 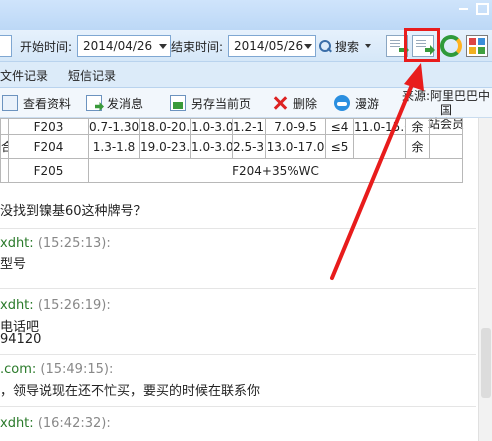 What do you see at coordinates (118, 46) in the screenshot?
I see `start-date-value: 2014/04/26` at bounding box center [118, 46].